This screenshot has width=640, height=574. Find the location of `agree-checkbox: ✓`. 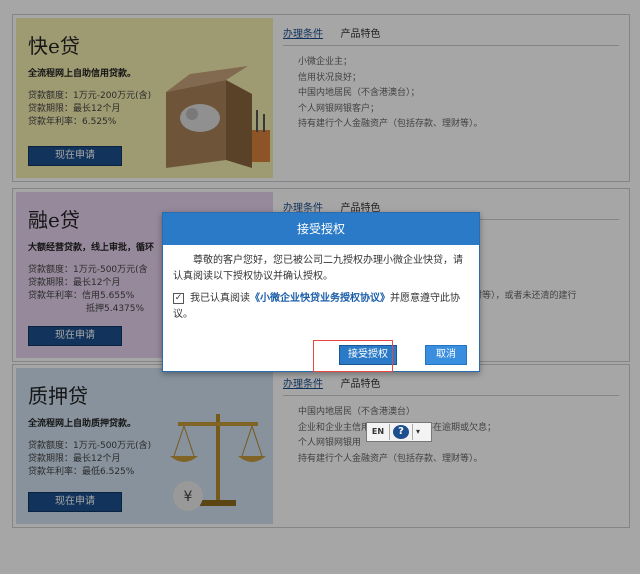

agree-checkbox: ✓ is located at coordinates (178, 298).